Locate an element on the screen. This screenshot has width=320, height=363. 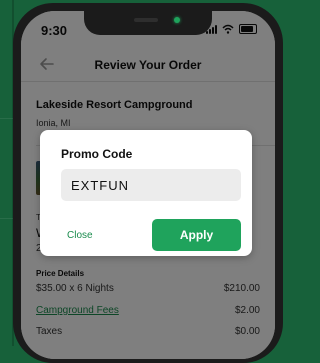
notch is located at coordinates (148, 23).